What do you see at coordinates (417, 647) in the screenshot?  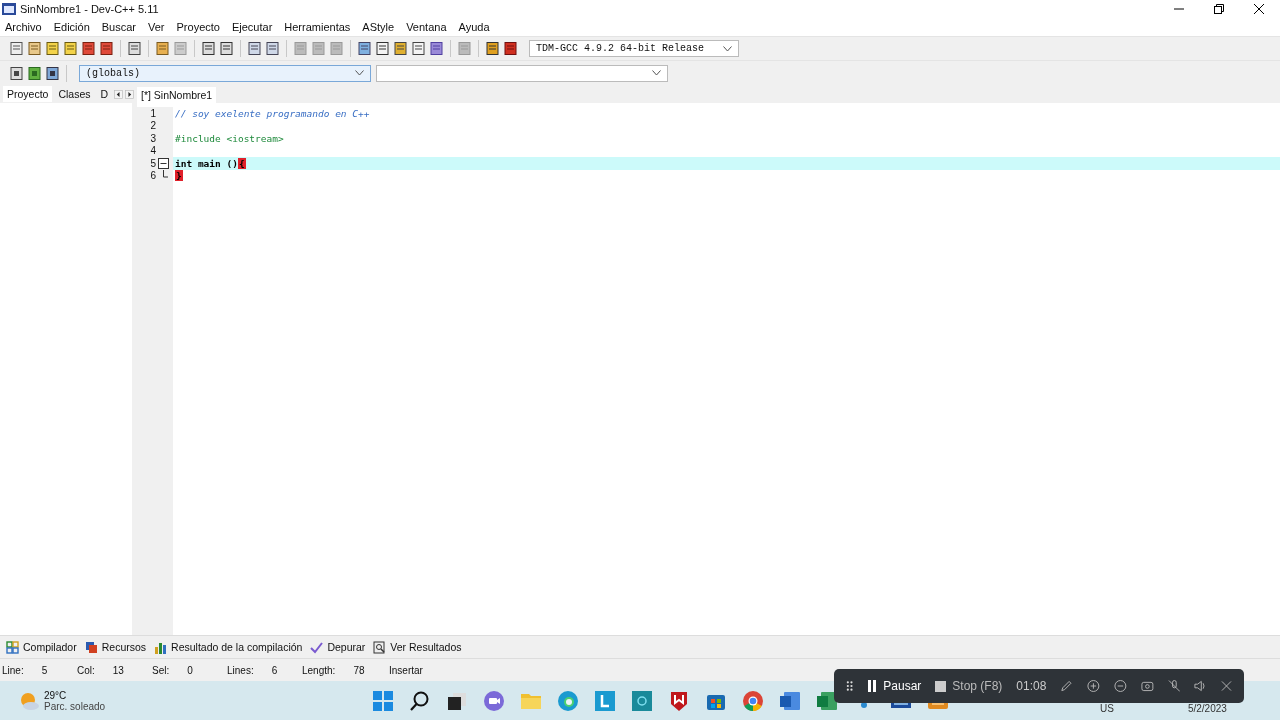 I see `bottom-tab: Ver Resultados` at bounding box center [417, 647].